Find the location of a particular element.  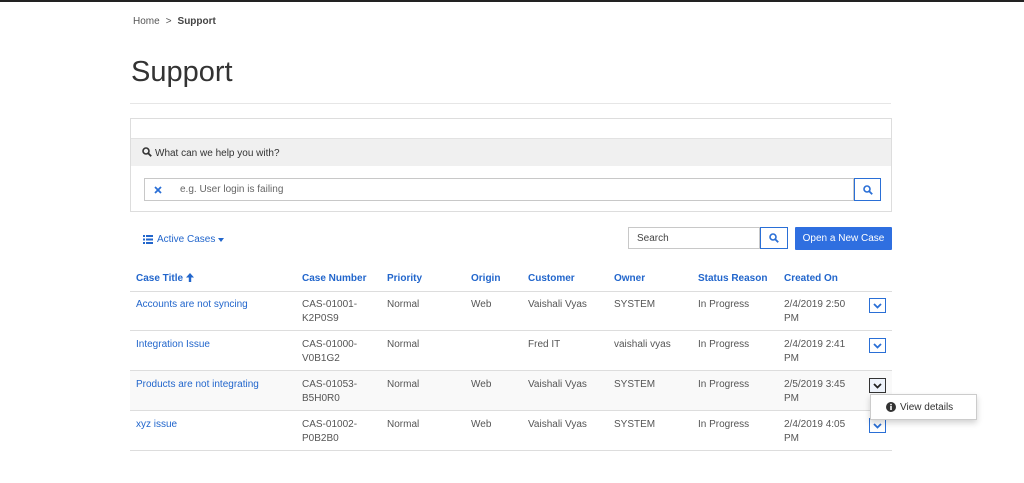

top-border is located at coordinates (512, 1).